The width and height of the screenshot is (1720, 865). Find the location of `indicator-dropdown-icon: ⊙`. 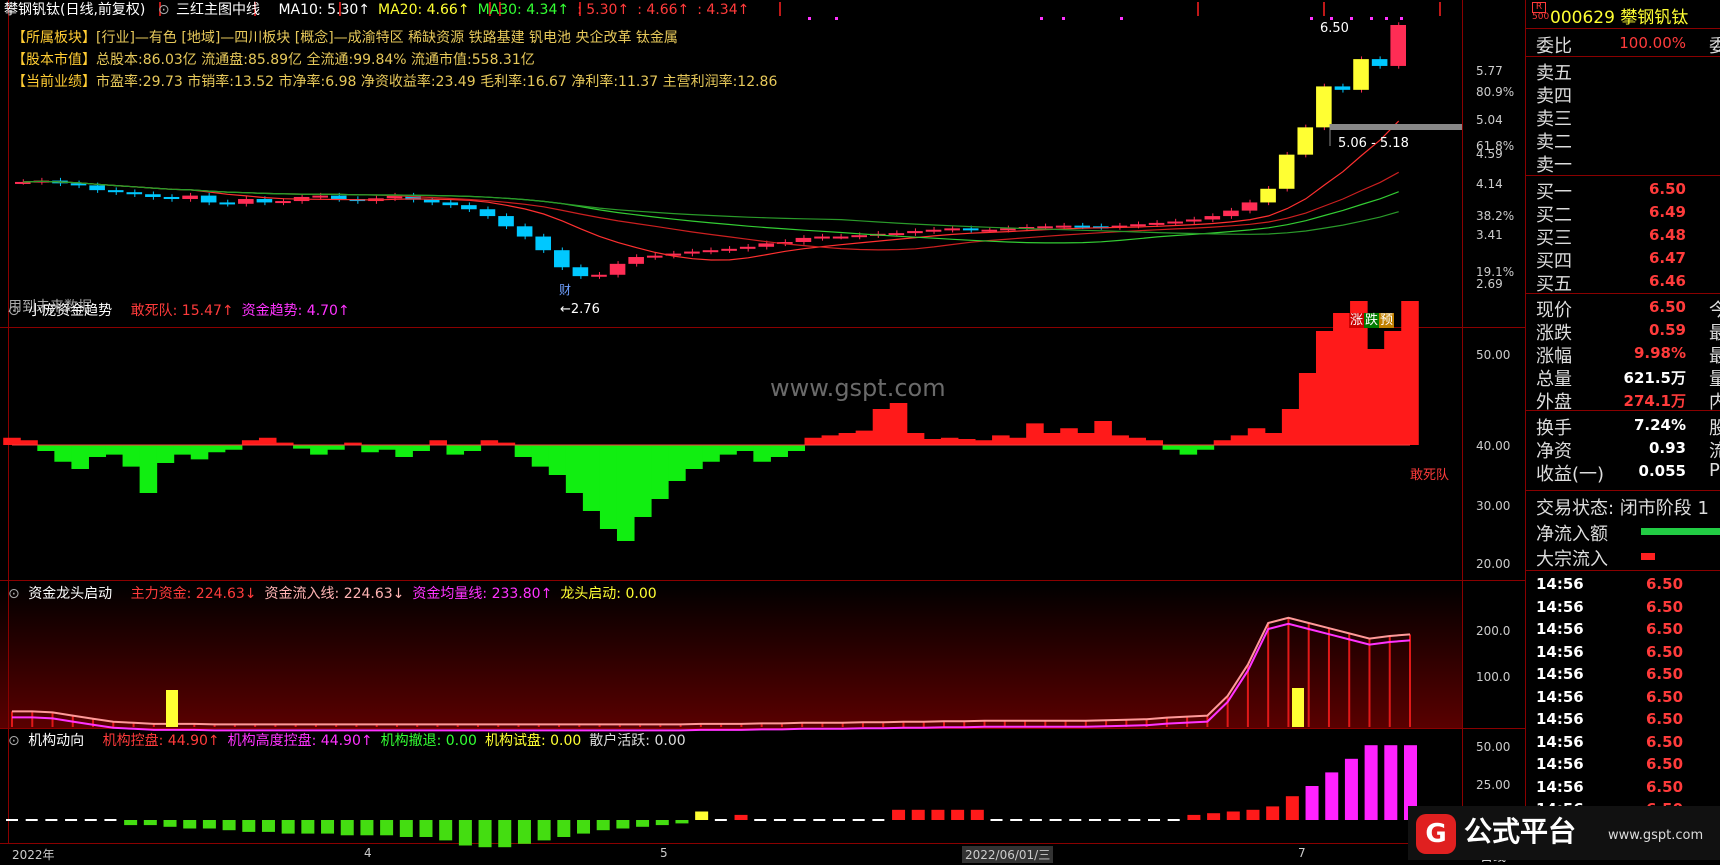

indicator-dropdown-icon: ⊙ is located at coordinates (164, 10).